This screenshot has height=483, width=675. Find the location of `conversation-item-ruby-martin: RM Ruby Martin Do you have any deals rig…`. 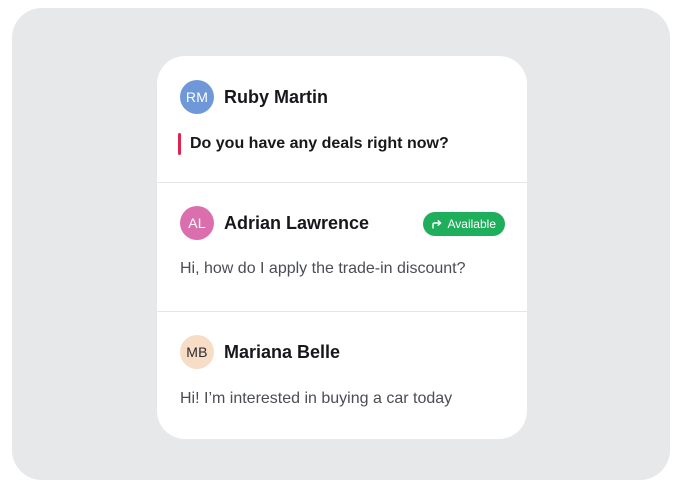

conversation-item-ruby-martin: RM Ruby Martin Do you have any deals rig… is located at coordinates (342, 119).